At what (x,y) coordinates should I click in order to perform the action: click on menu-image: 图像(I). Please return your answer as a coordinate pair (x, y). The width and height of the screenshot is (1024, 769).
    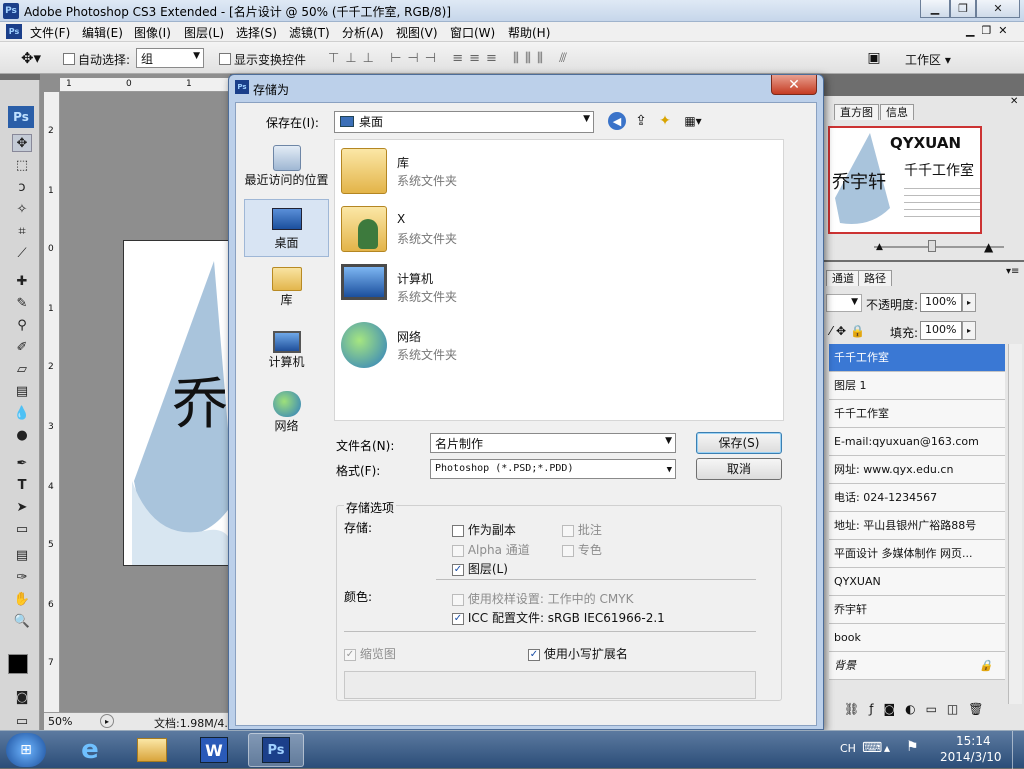
    Looking at the image, I should click on (152, 32).